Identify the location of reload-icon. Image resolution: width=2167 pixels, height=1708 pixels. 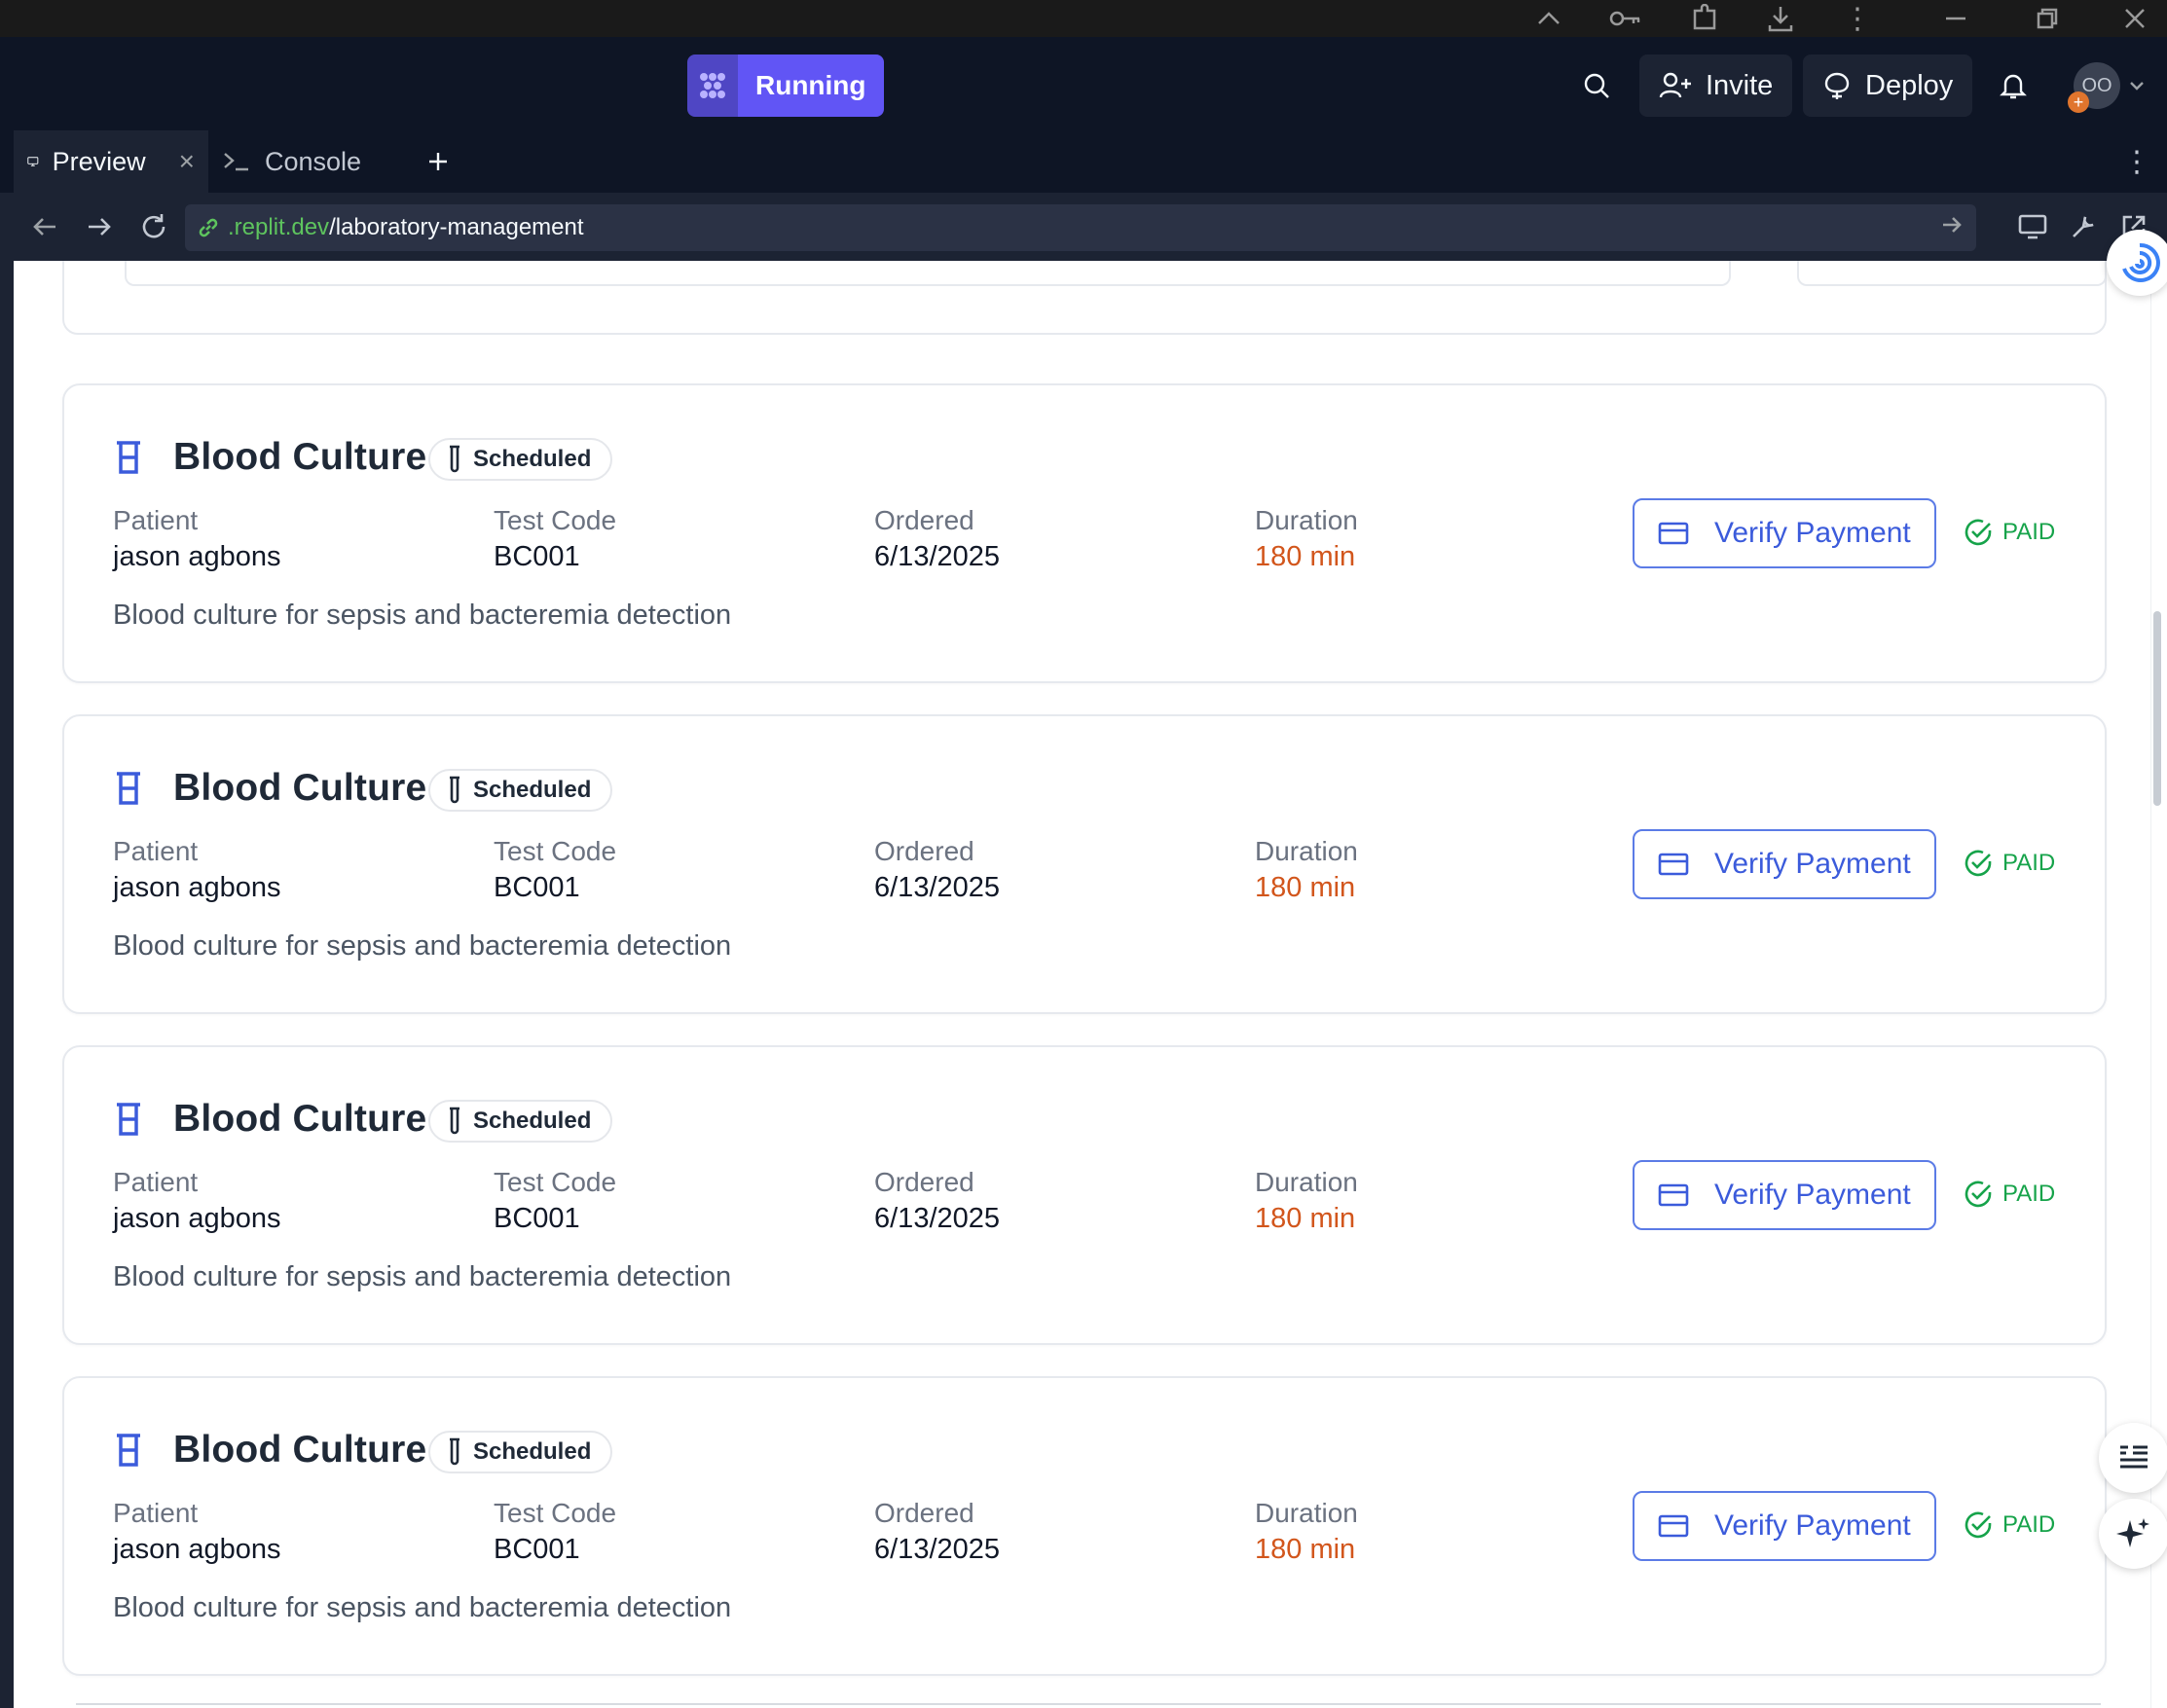
(153, 226).